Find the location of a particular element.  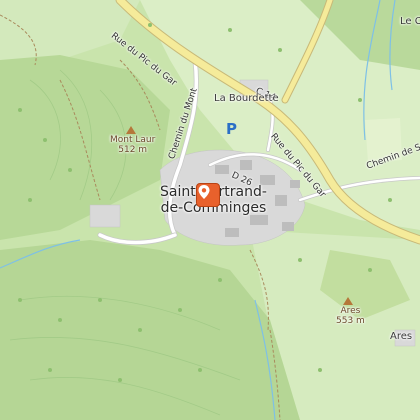

place-label-le-c: Le C is located at coordinates (410, 21).